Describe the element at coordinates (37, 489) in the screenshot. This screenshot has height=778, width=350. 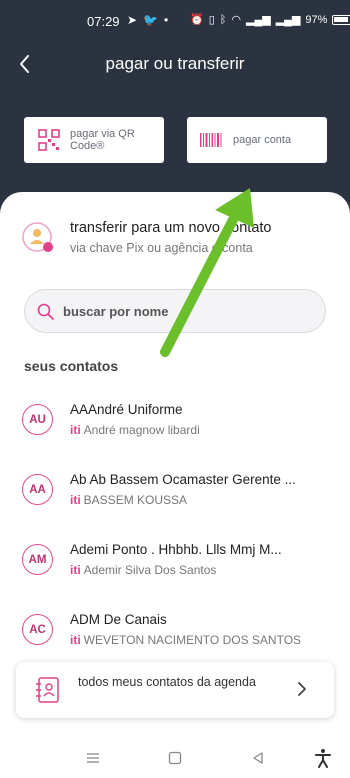
I see `avatar: AA` at that location.